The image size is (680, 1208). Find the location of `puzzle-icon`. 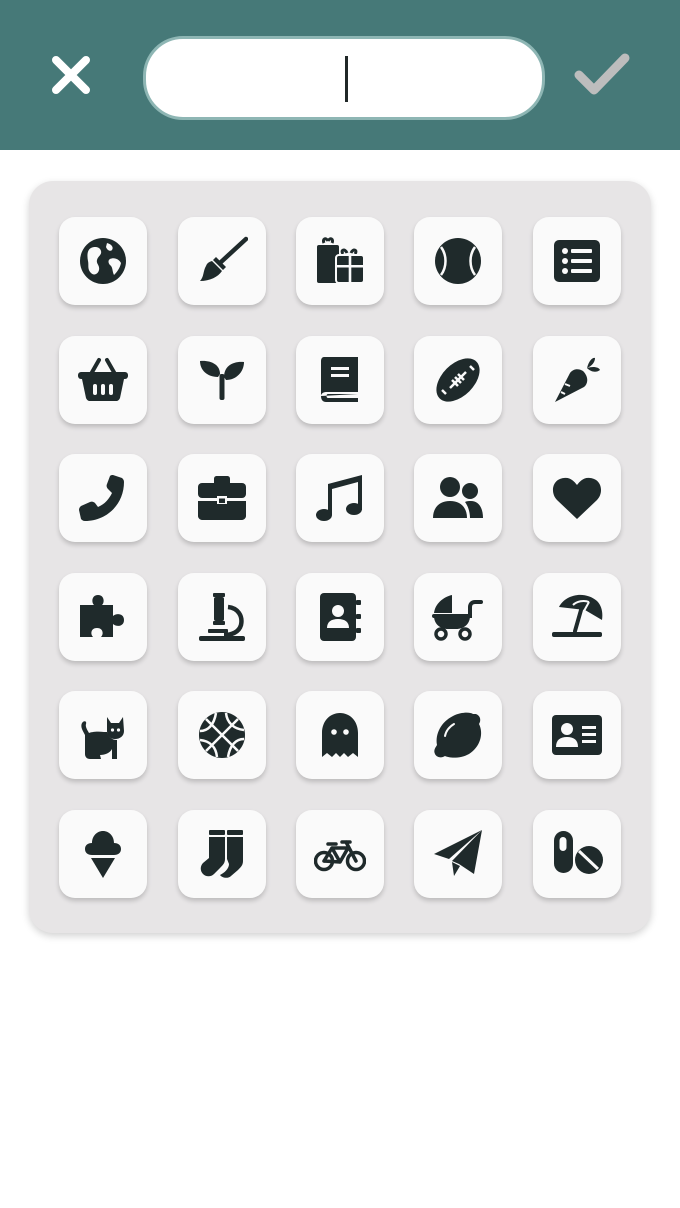

puzzle-icon is located at coordinates (102, 616).